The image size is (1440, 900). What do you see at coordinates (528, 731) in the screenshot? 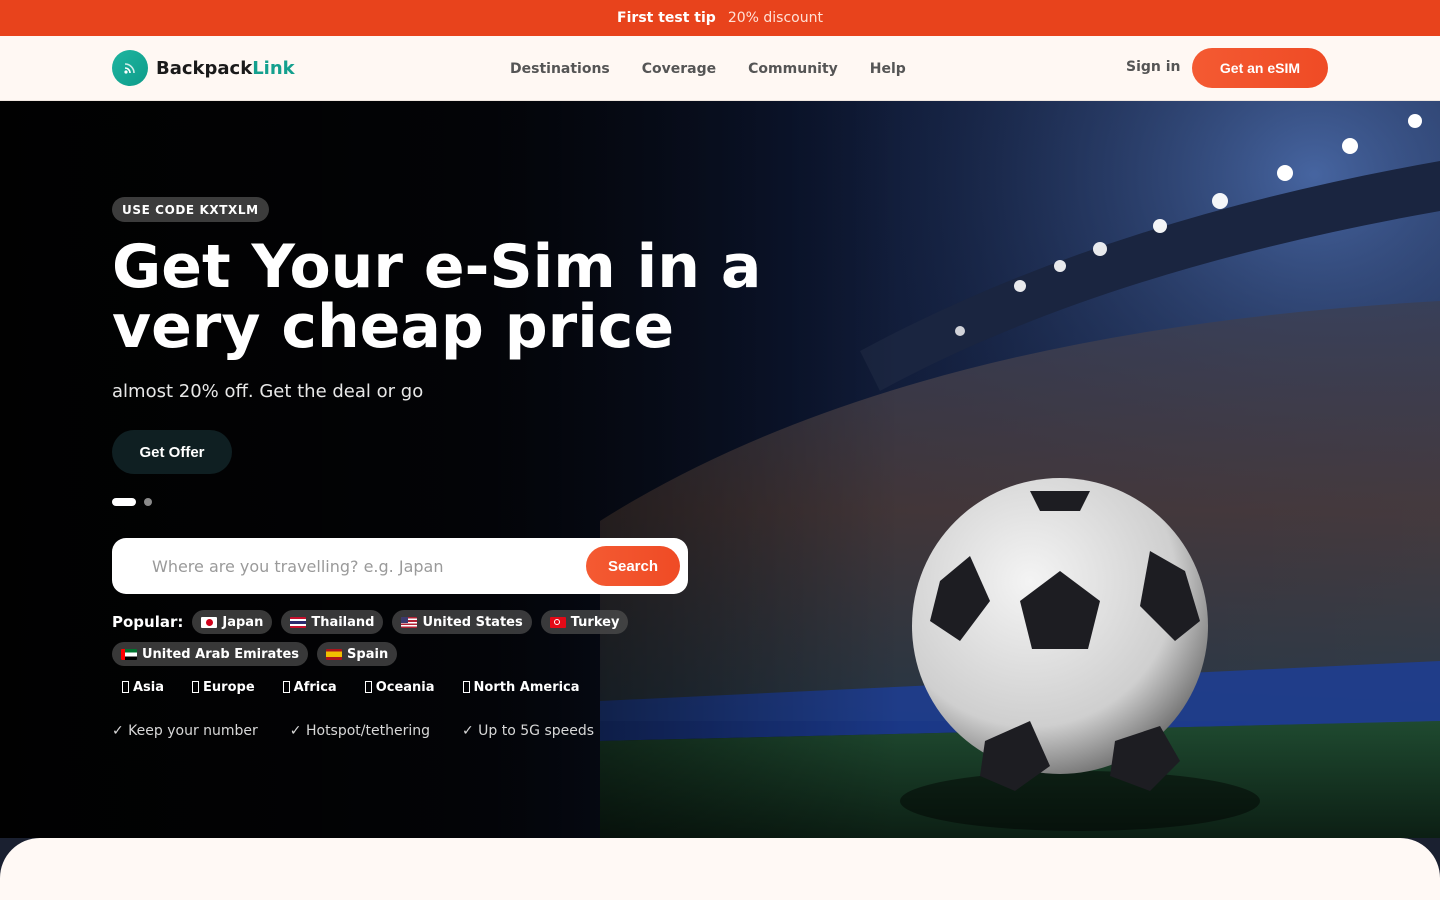
I see `feature-5g: ✓ Up to 5G speeds` at bounding box center [528, 731].